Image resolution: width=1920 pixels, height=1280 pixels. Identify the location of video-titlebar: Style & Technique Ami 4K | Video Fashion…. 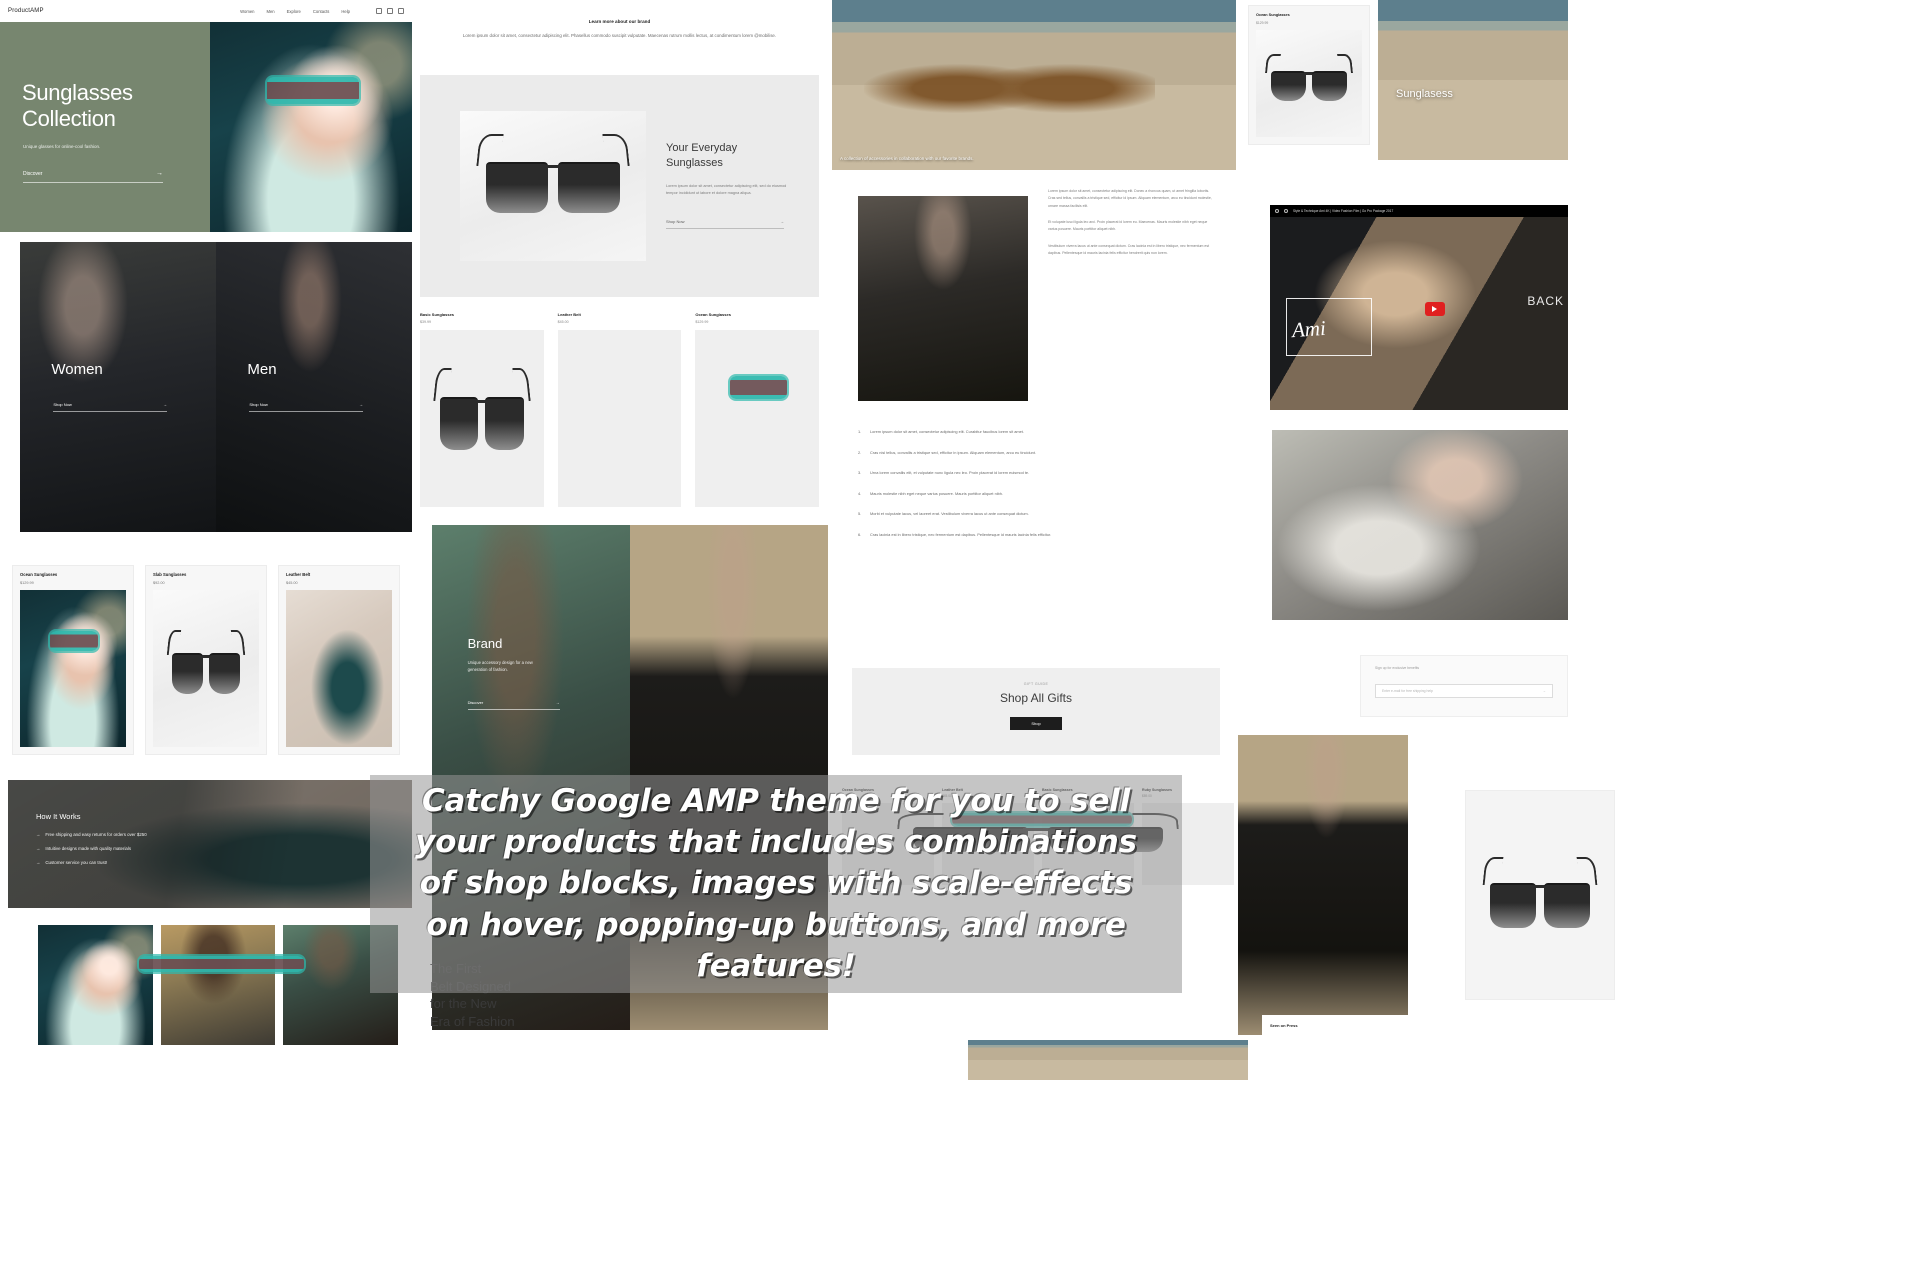
(1419, 211).